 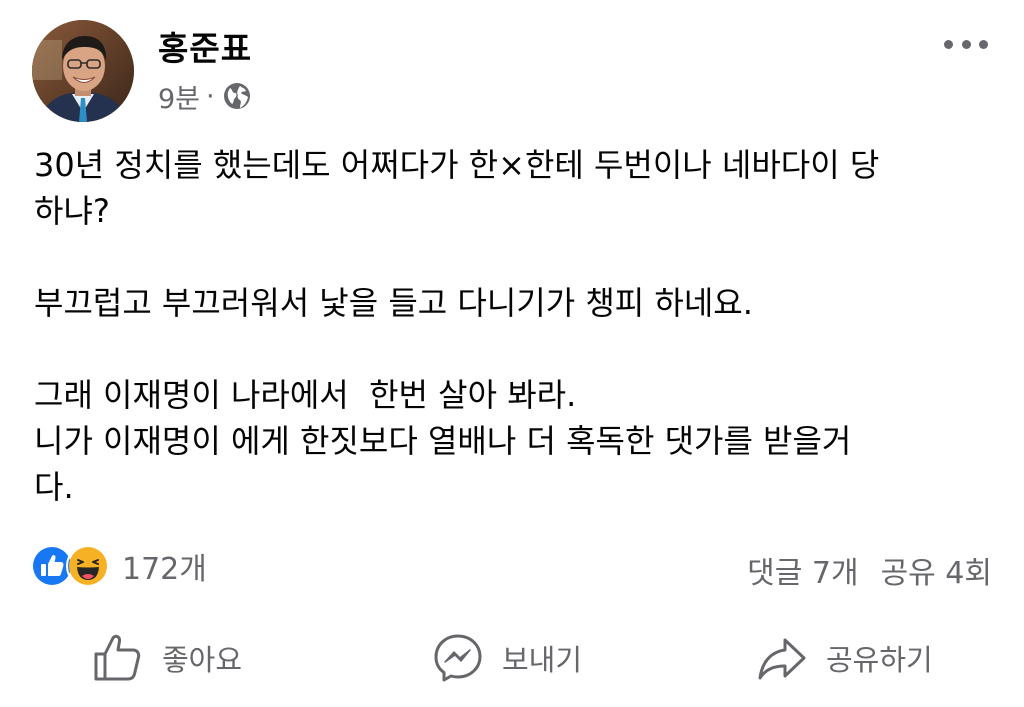 I want to click on author-name: 홍준표, so click(x=205, y=46).